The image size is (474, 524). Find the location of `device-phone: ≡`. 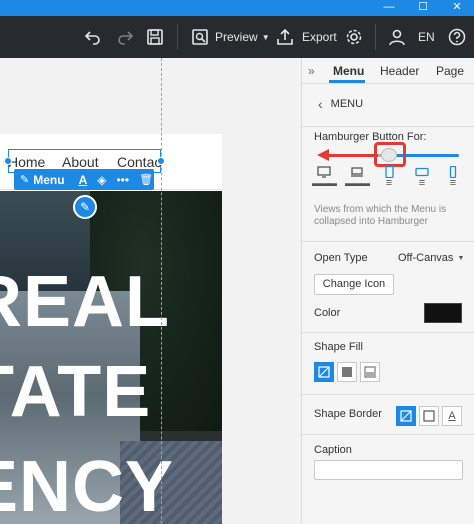

device-phone: ≡ is located at coordinates (453, 178).